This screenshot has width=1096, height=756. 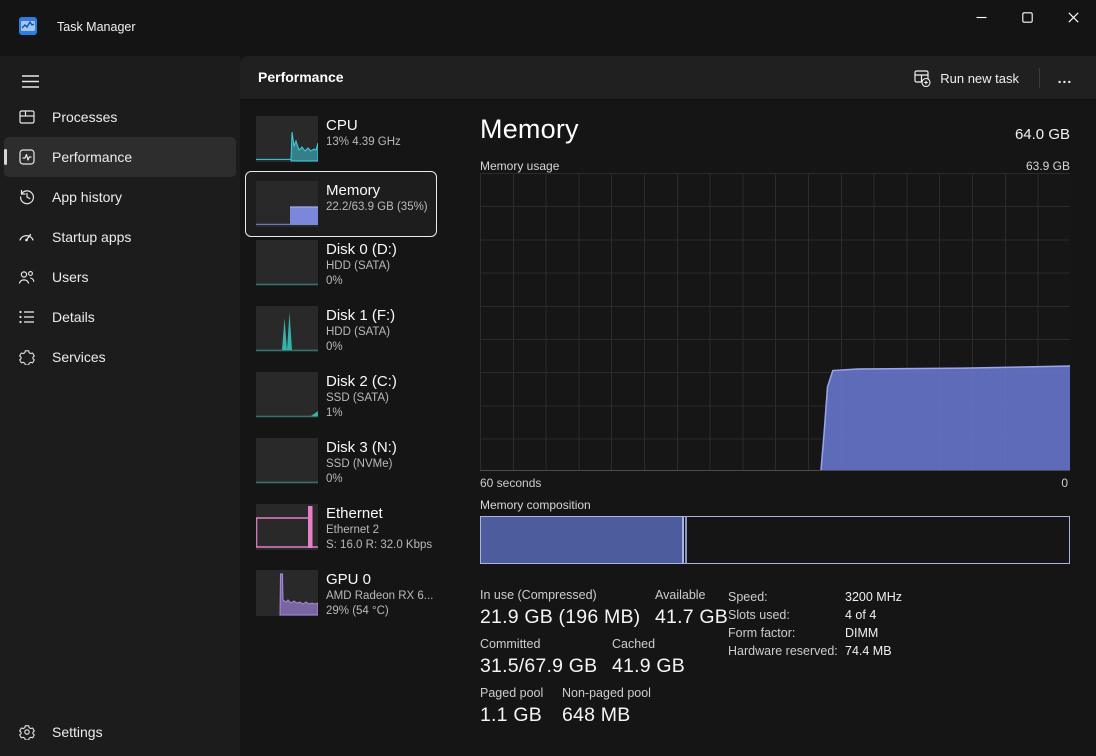 What do you see at coordinates (862, 633) in the screenshot?
I see `detail-value: DIMM` at bounding box center [862, 633].